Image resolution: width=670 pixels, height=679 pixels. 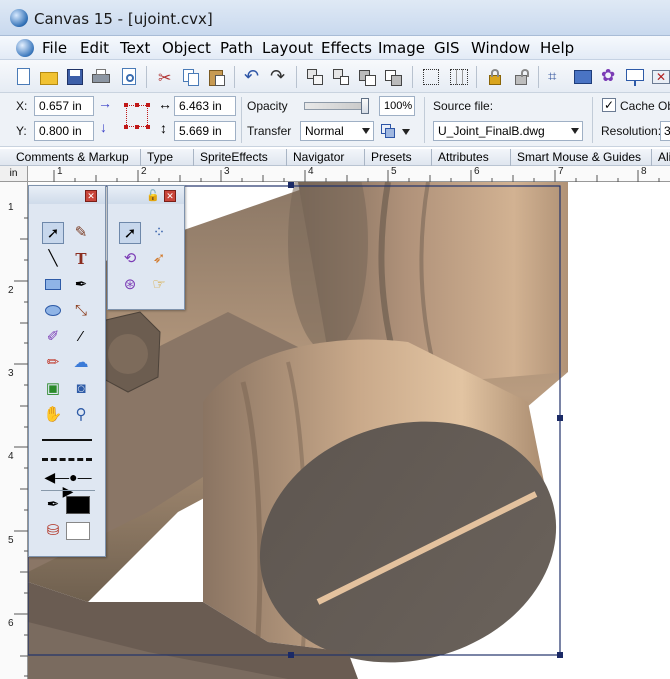 What do you see at coordinates (236, 48) in the screenshot?
I see `menu-path: Path` at bounding box center [236, 48].